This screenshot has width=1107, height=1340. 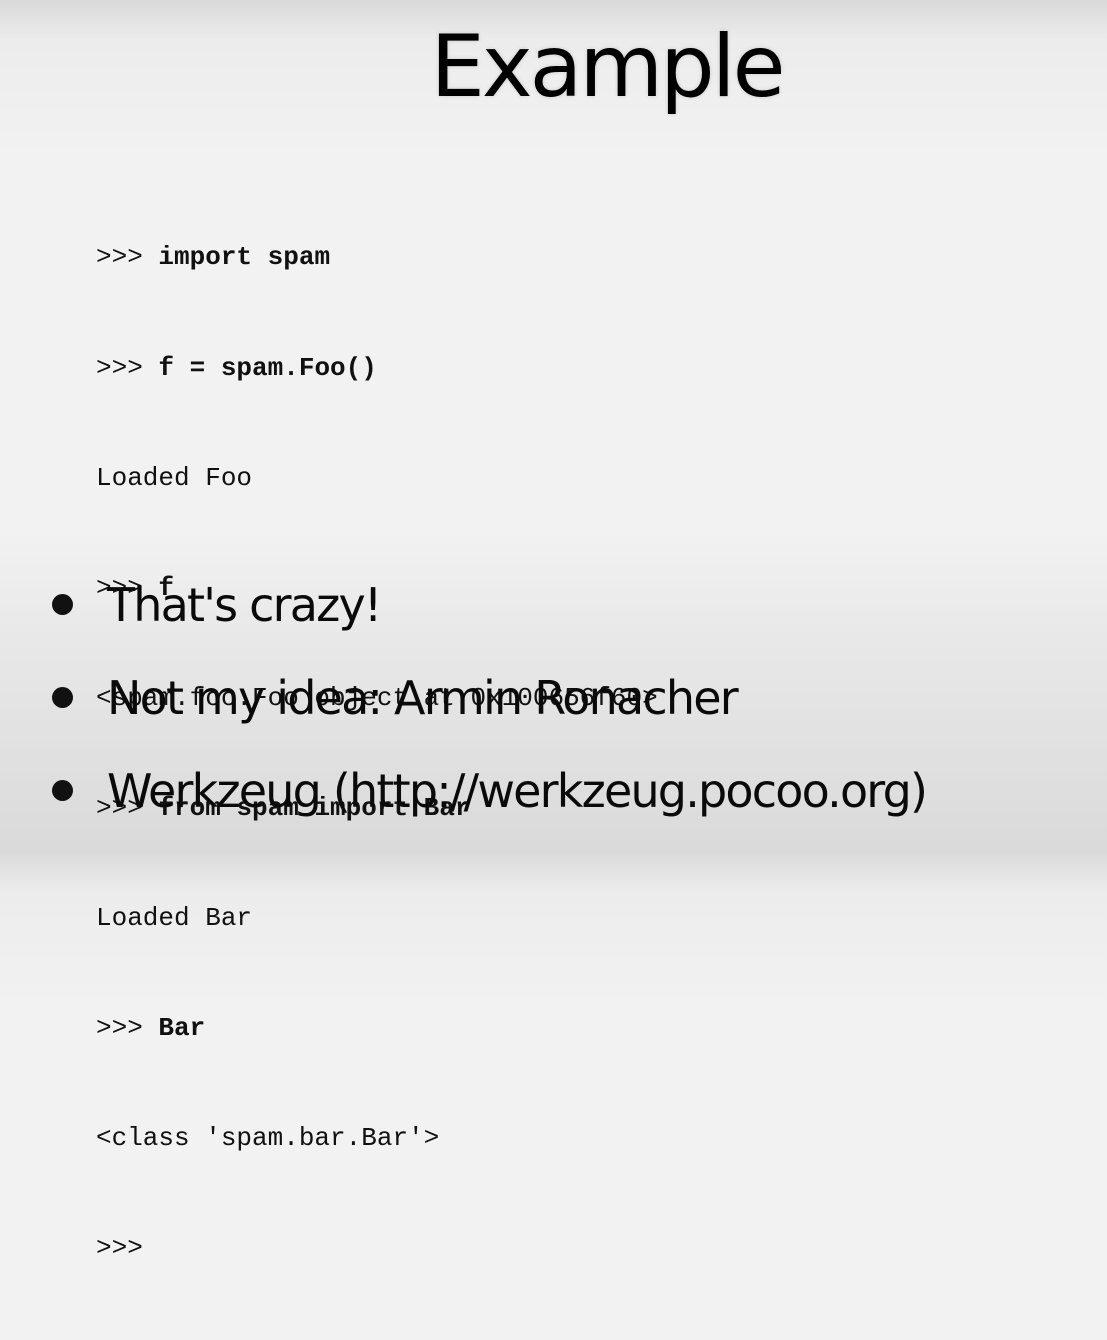 What do you see at coordinates (607, 67) in the screenshot?
I see `slide-title: Example` at bounding box center [607, 67].